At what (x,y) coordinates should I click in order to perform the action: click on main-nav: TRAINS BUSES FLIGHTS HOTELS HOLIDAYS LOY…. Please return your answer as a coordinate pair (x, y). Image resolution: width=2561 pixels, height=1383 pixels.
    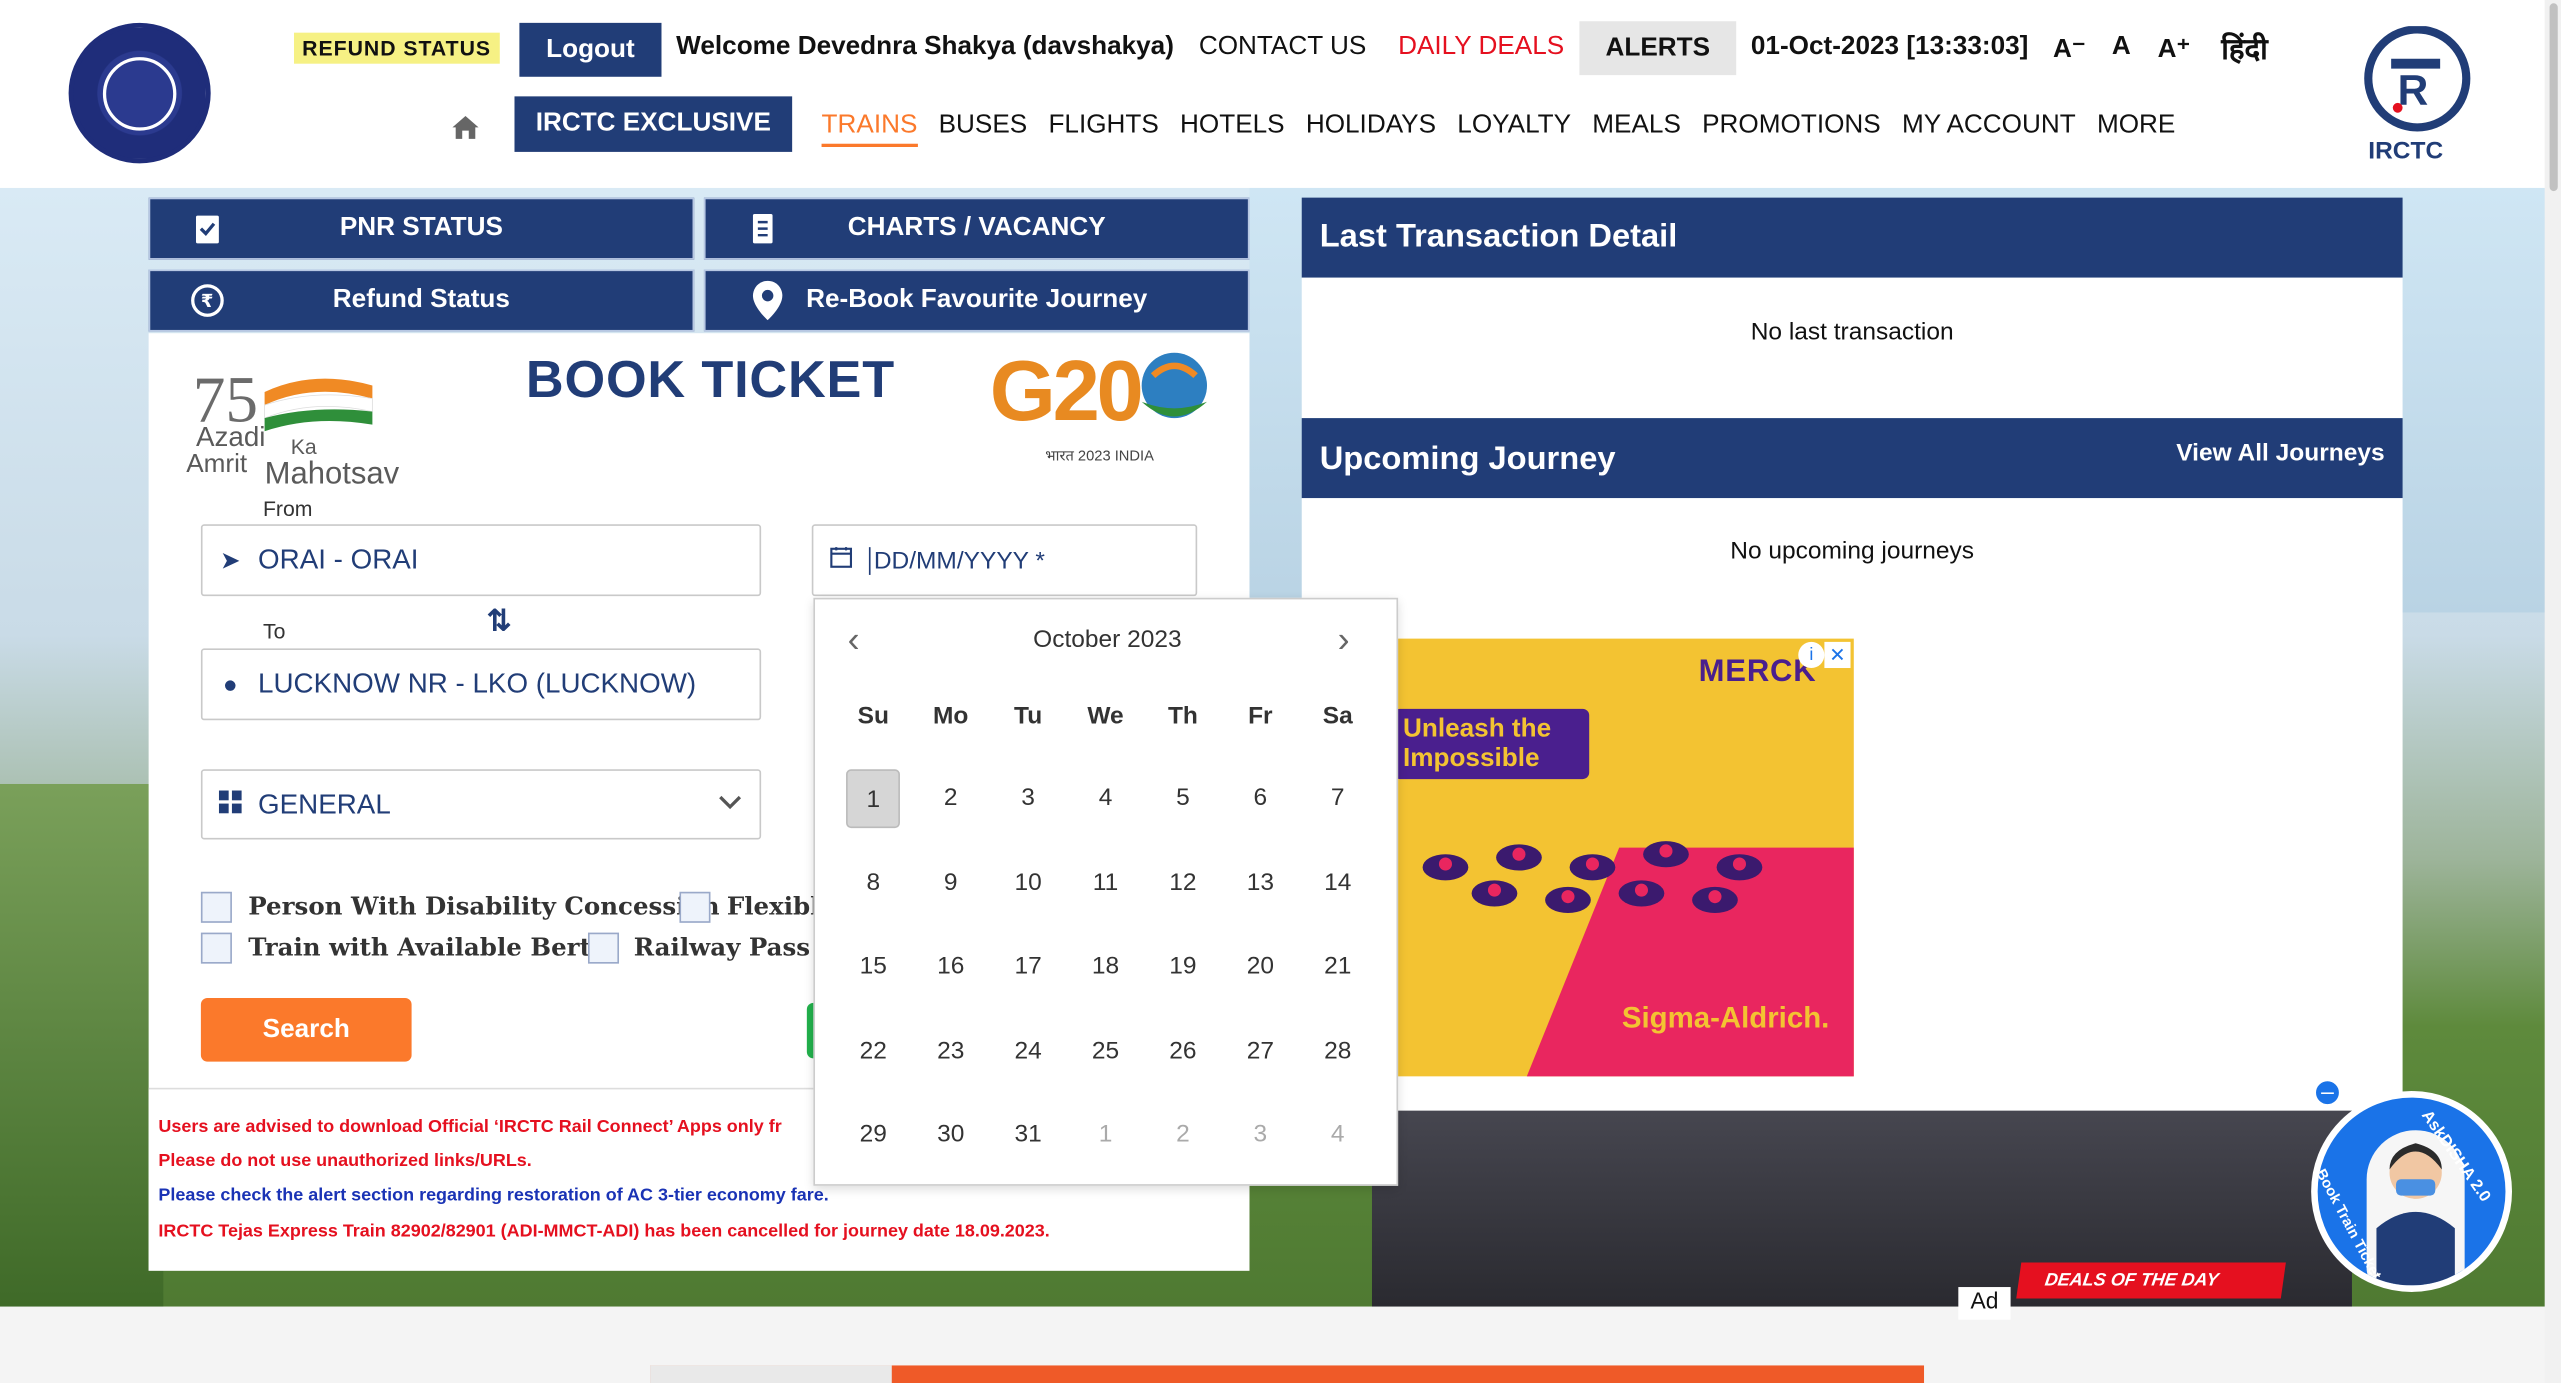
    Looking at the image, I should click on (1498, 129).